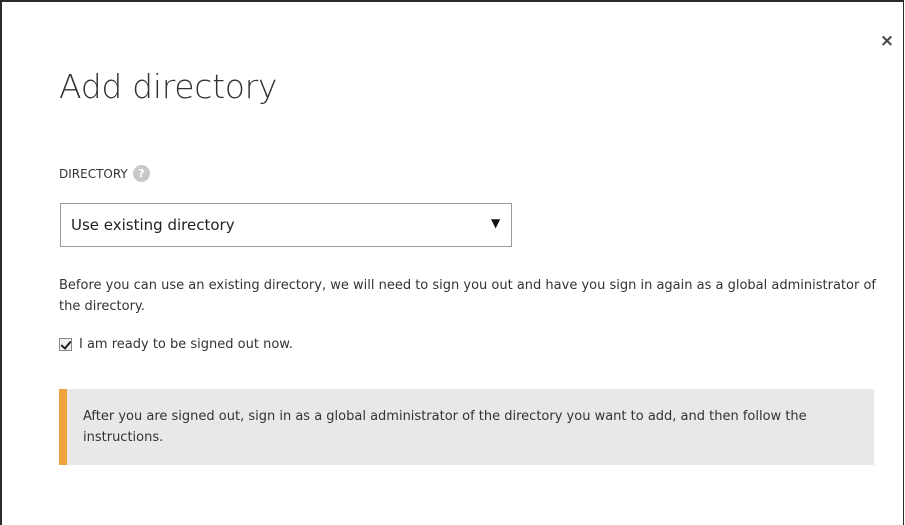 This screenshot has height=525, width=905. I want to click on close-button: ×, so click(887, 41).